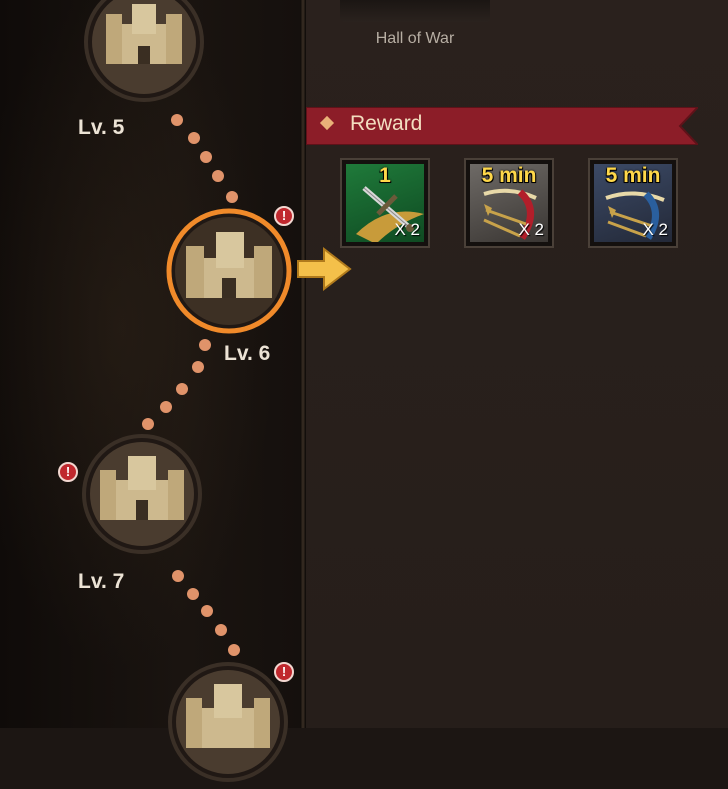  What do you see at coordinates (101, 127) in the screenshot?
I see `level-label: Lv. 5` at bounding box center [101, 127].